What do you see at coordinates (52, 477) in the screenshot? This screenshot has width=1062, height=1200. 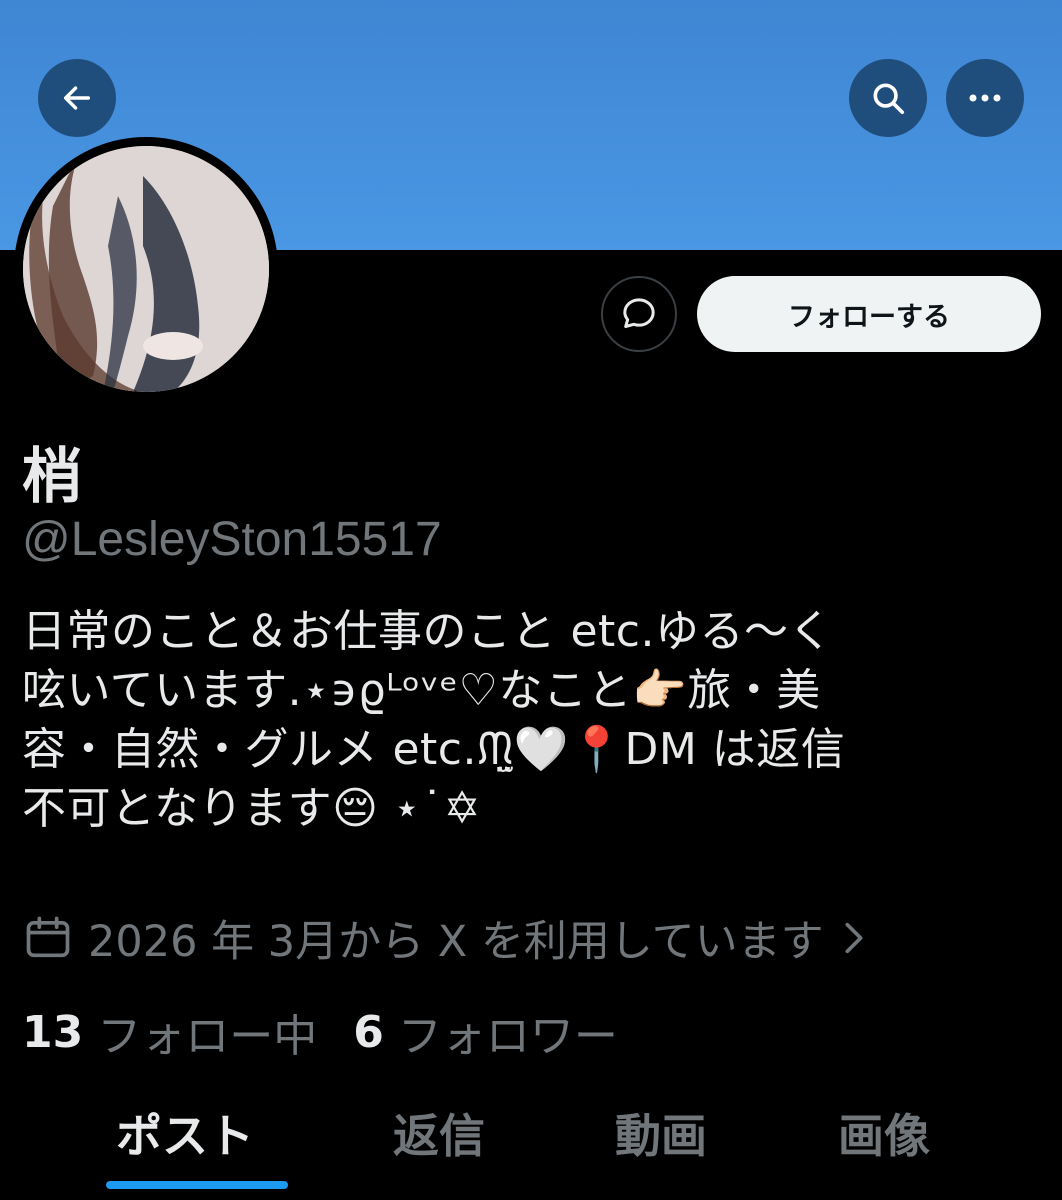 I see `display-name: 梢` at bounding box center [52, 477].